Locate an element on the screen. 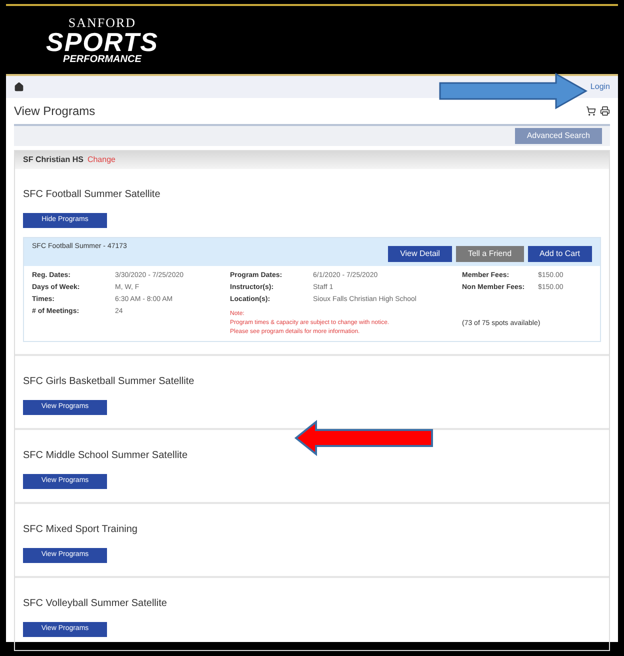 The width and height of the screenshot is (624, 656). program-action-button: Add to Cart is located at coordinates (560, 254).